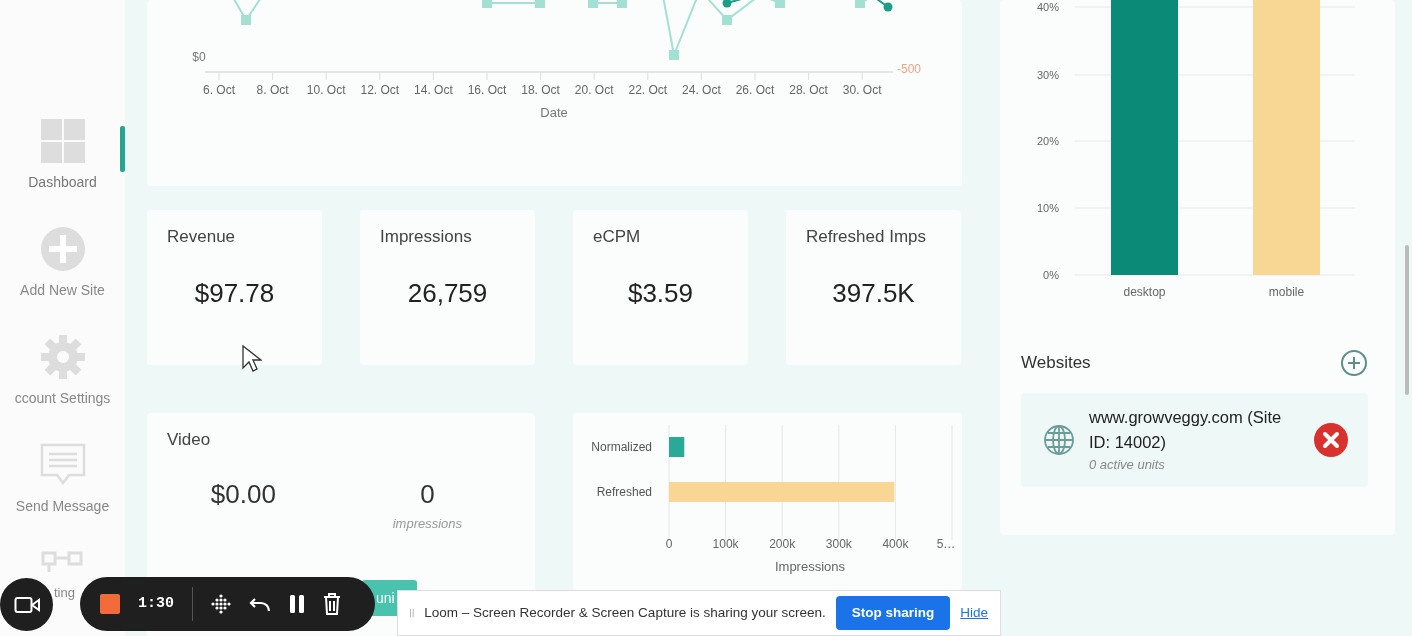  Describe the element at coordinates (243, 494) in the screenshot. I see `video-revenue: $0.00` at that location.